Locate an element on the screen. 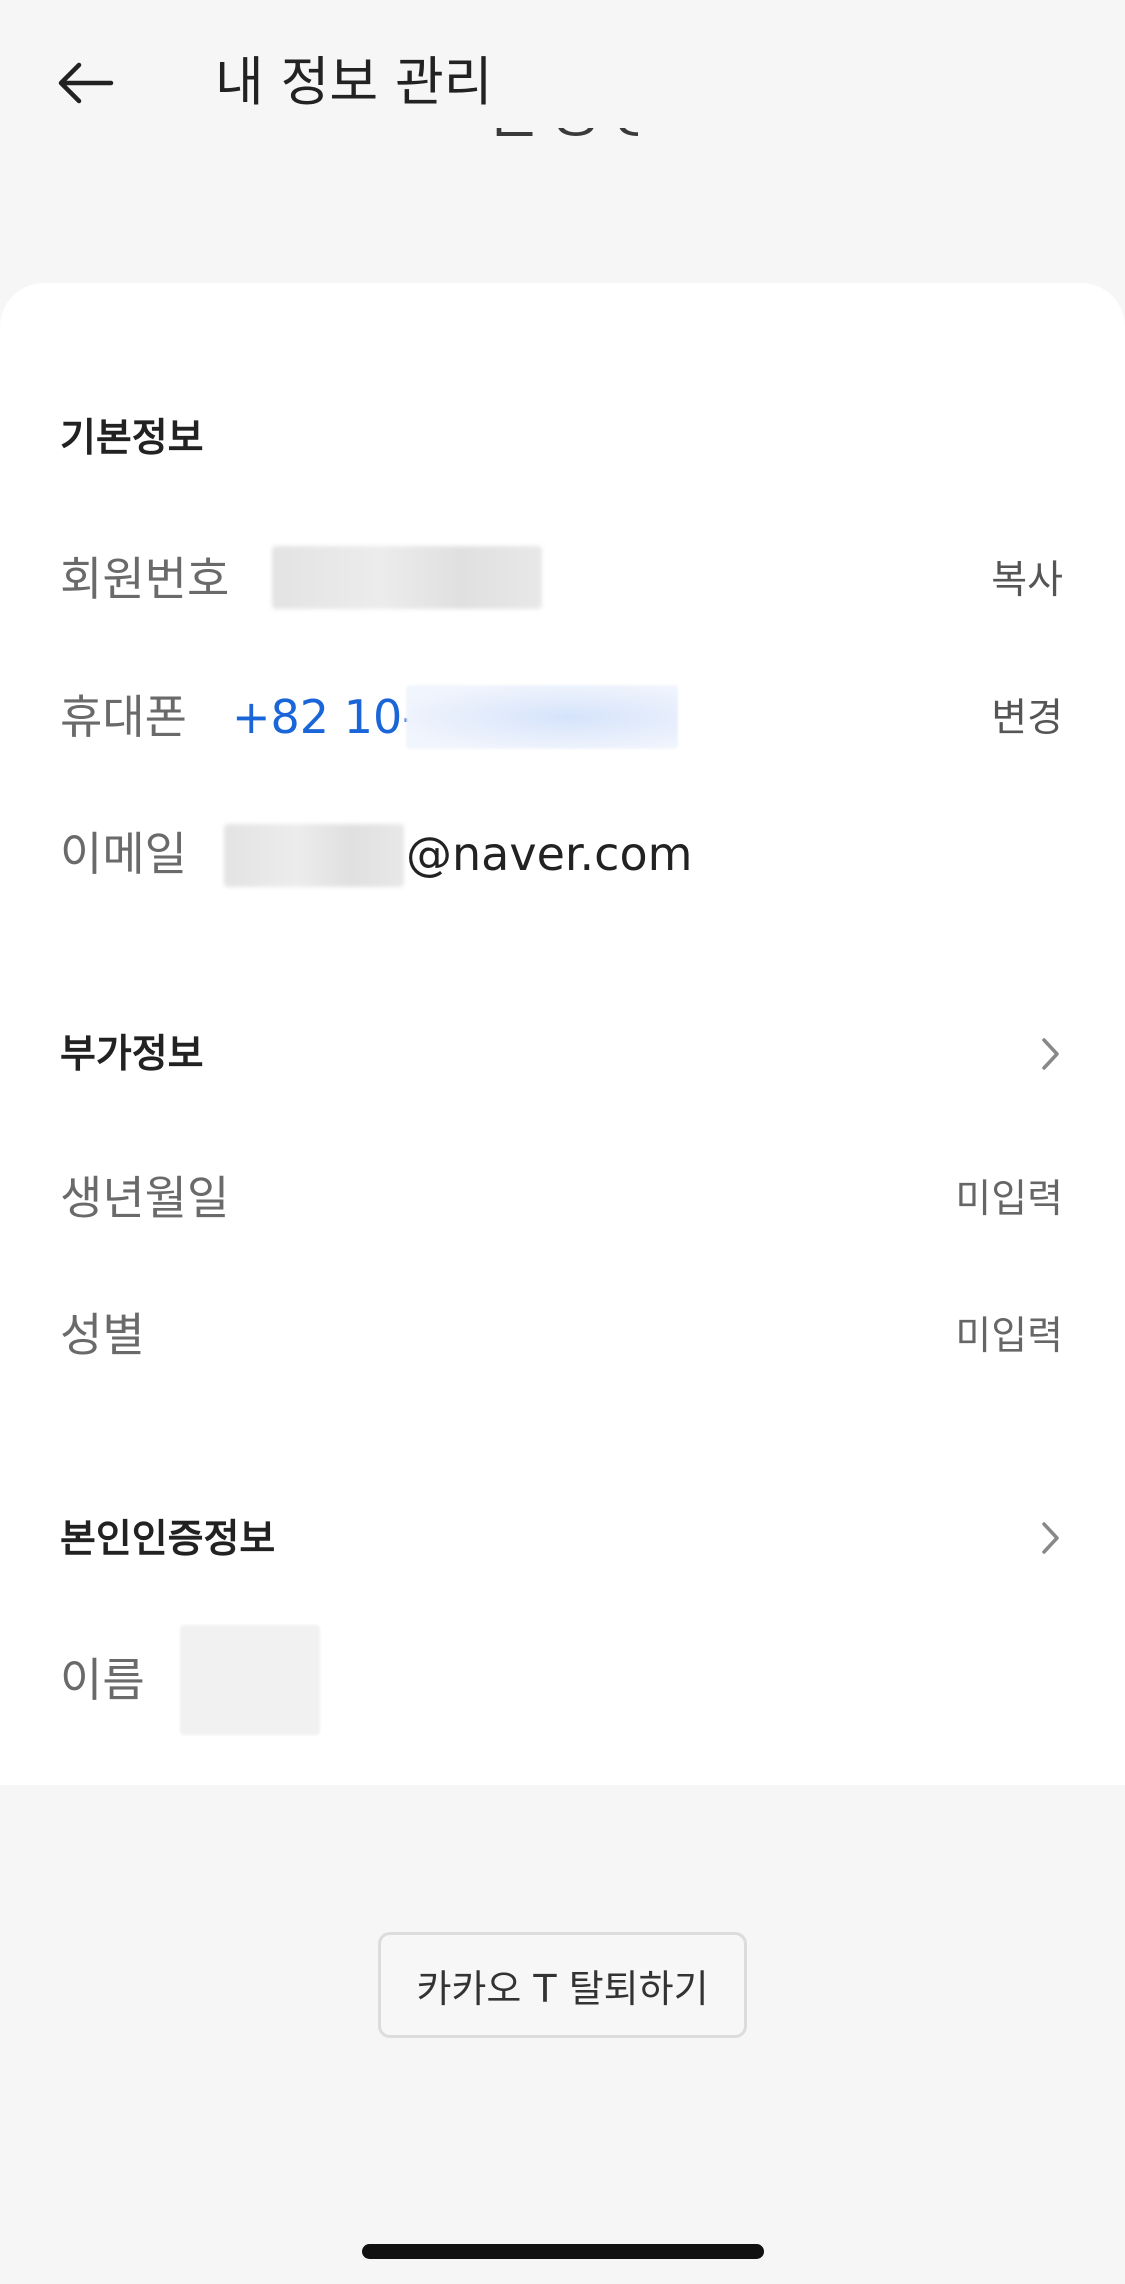 The width and height of the screenshot is (1125, 2284). back-arrow-icon is located at coordinates (86, 83).